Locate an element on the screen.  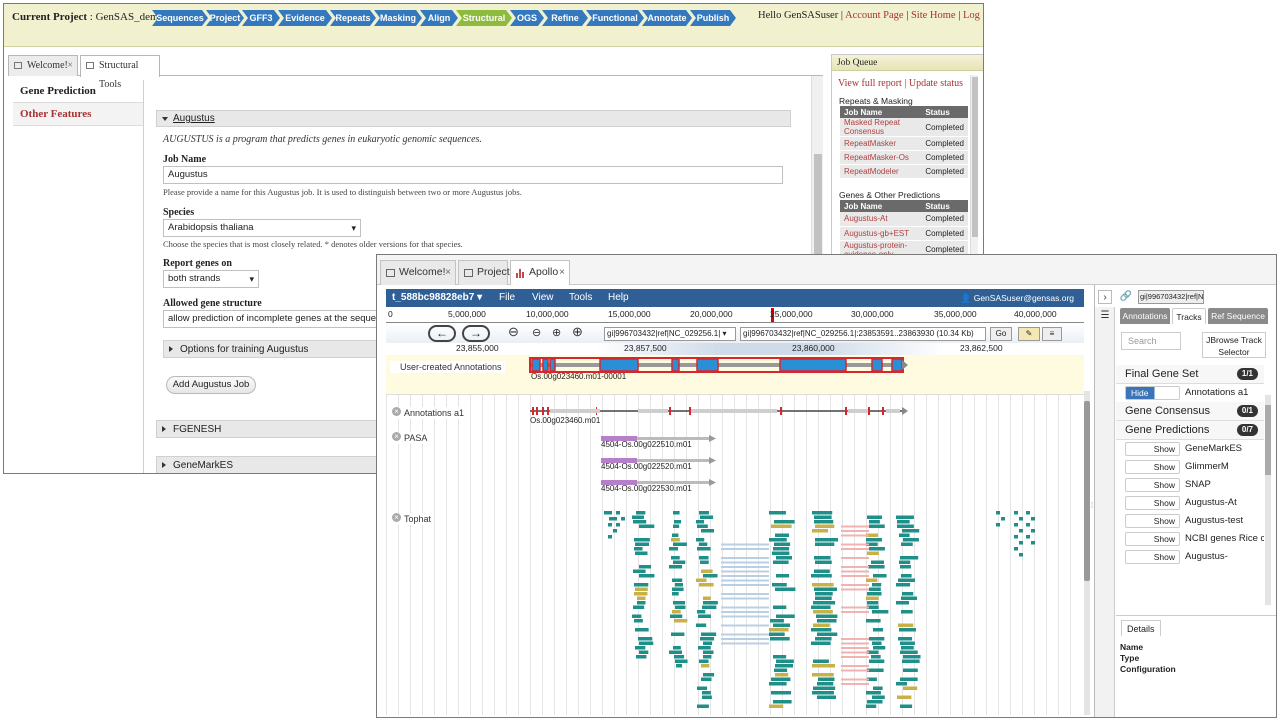
report-genes-select: both strands is located at coordinates (211, 279).